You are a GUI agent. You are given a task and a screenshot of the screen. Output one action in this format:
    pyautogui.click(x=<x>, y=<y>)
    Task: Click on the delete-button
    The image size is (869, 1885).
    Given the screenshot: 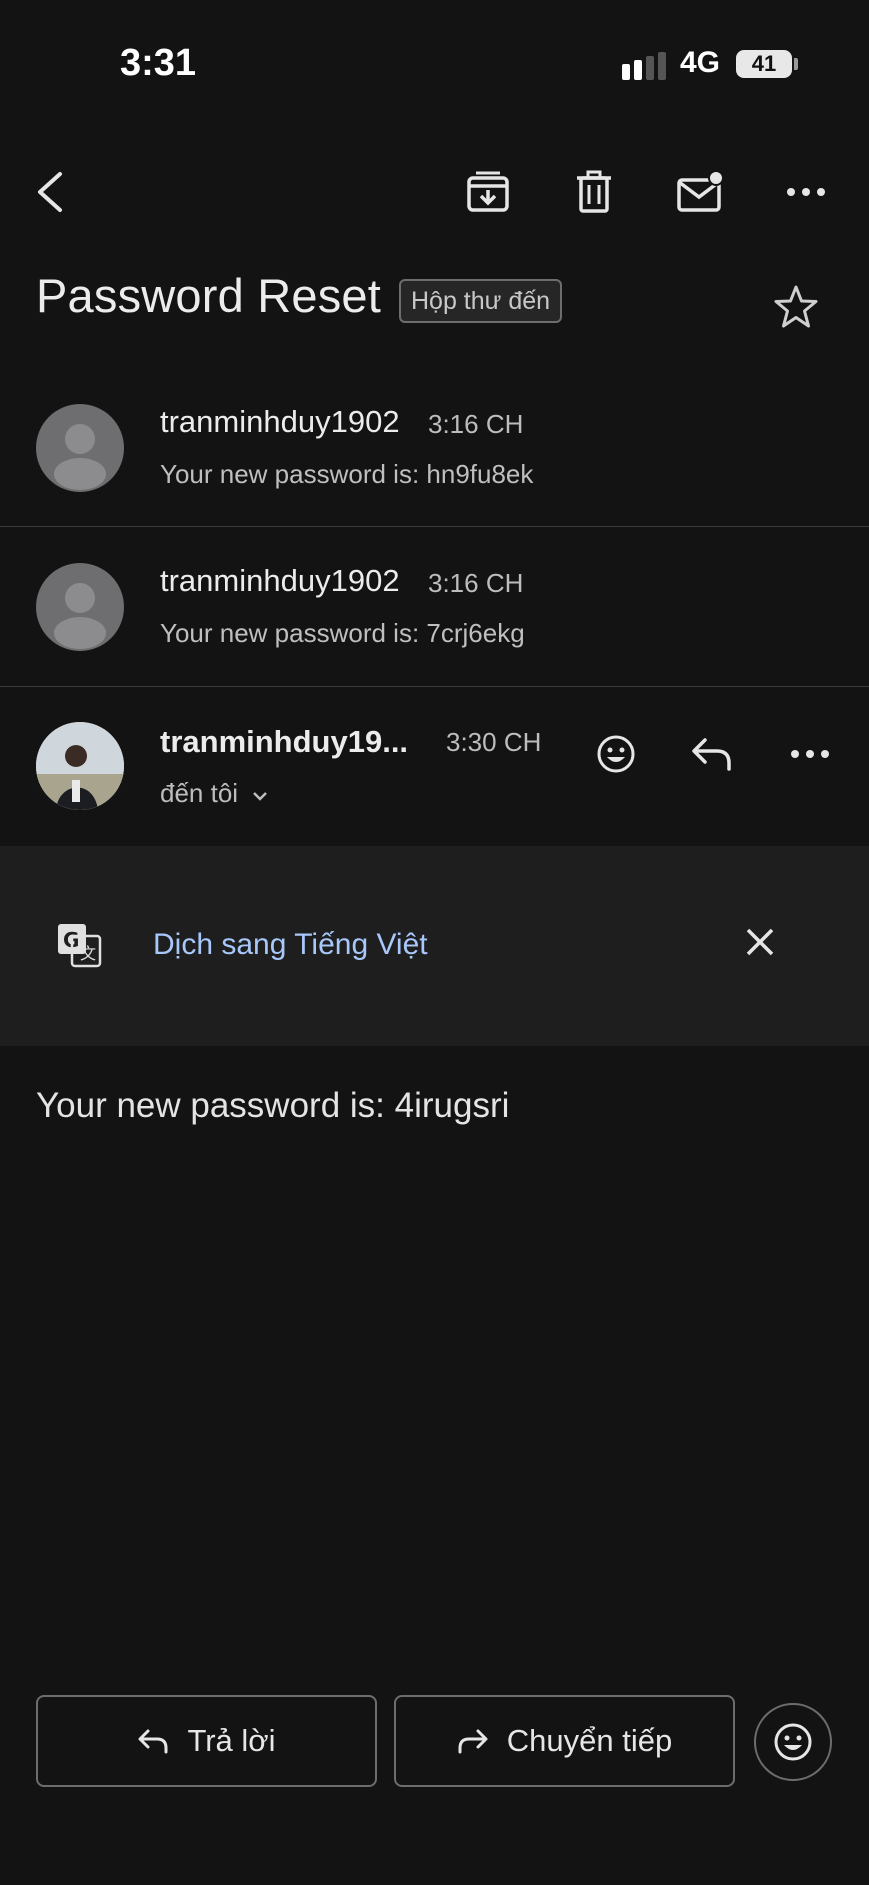 What is the action you would take?
    pyautogui.click(x=594, y=192)
    